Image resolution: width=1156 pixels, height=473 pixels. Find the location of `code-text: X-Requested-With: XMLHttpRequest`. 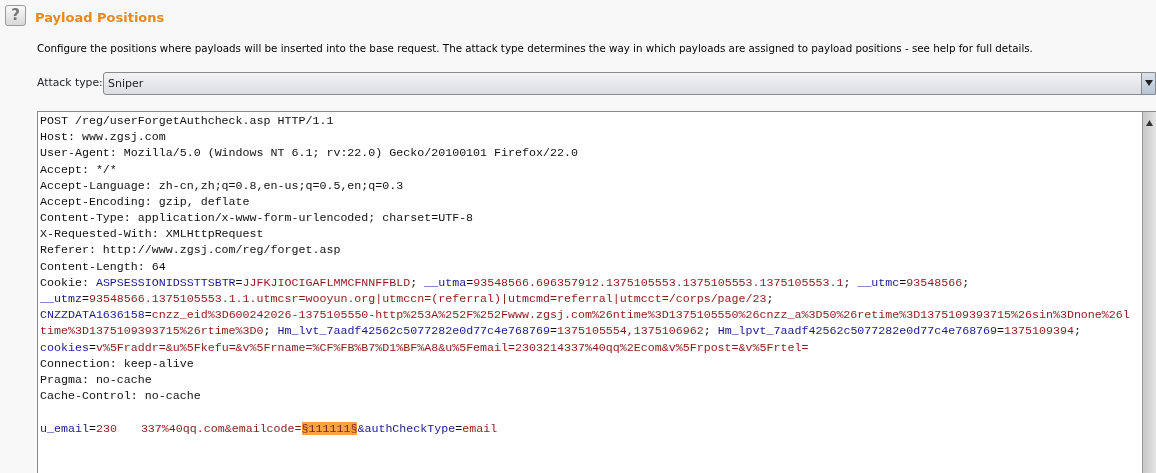

code-text: X-Requested-With: XMLHttpRequest is located at coordinates (152, 234).